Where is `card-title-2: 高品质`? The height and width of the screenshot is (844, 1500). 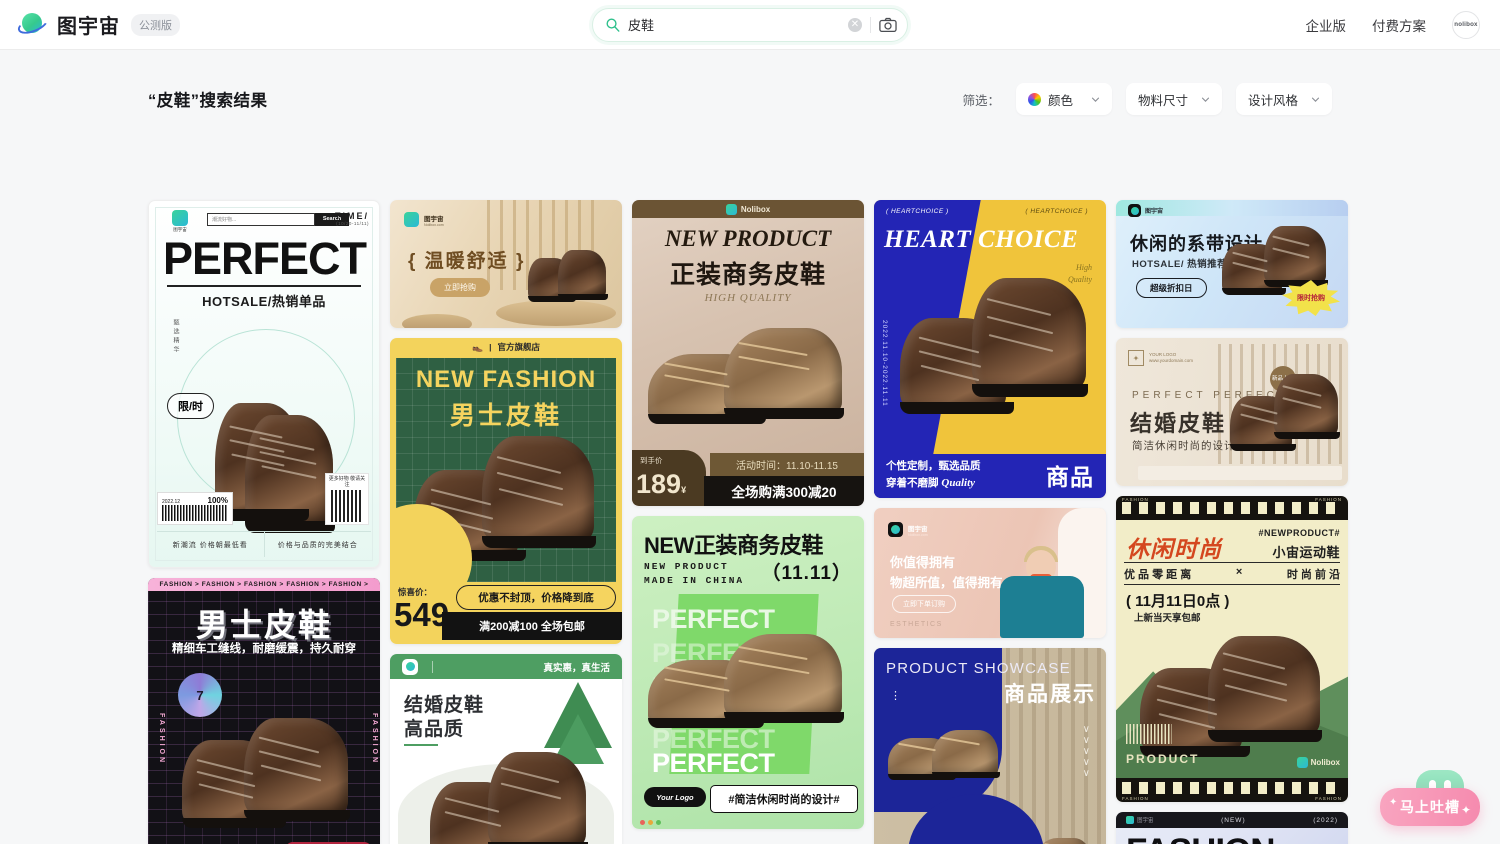
card-title-2: 高品质 is located at coordinates (434, 729).